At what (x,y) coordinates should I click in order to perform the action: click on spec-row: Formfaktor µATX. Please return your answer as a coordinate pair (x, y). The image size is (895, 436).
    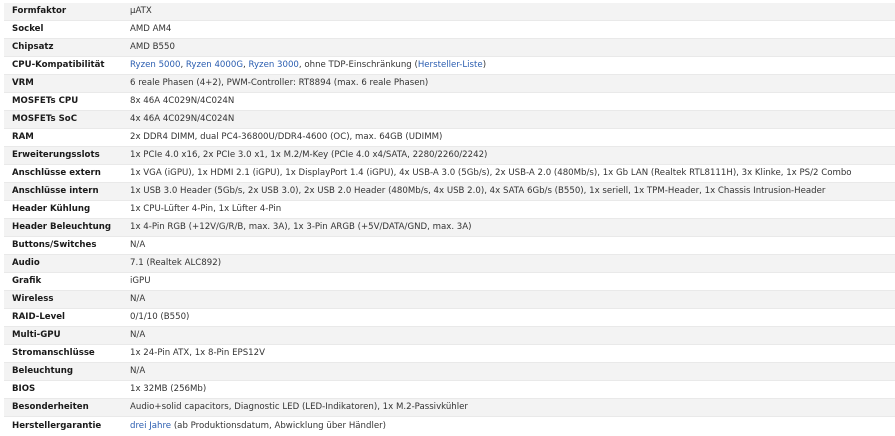
    Looking at the image, I should click on (449, 12).